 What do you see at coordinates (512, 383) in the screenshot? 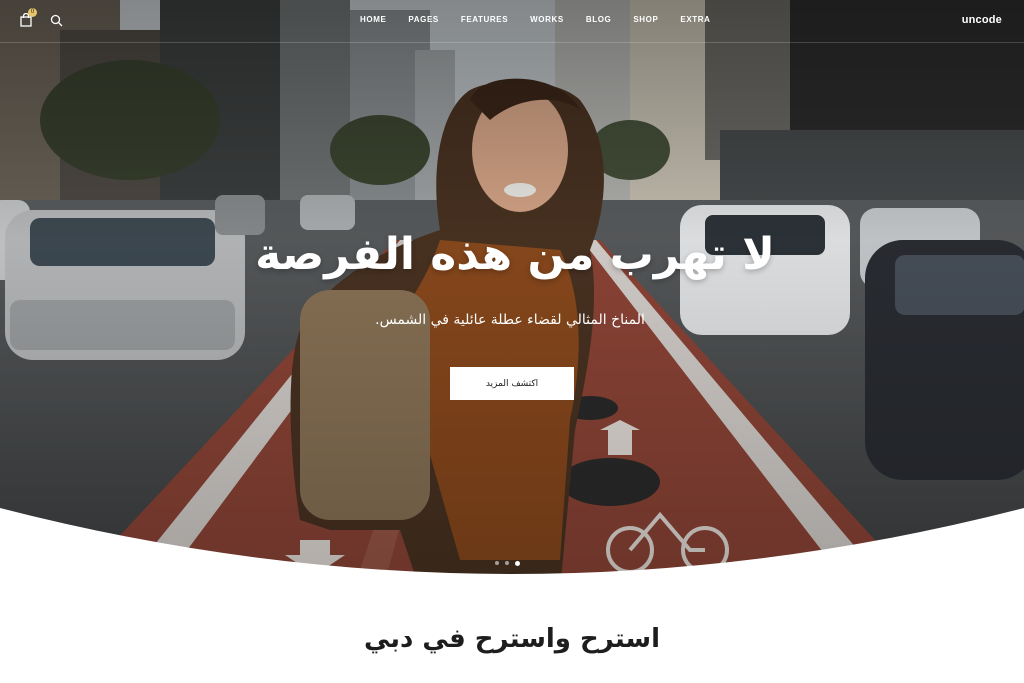
I see `discover-more-button: اكتشف المزيد` at bounding box center [512, 383].